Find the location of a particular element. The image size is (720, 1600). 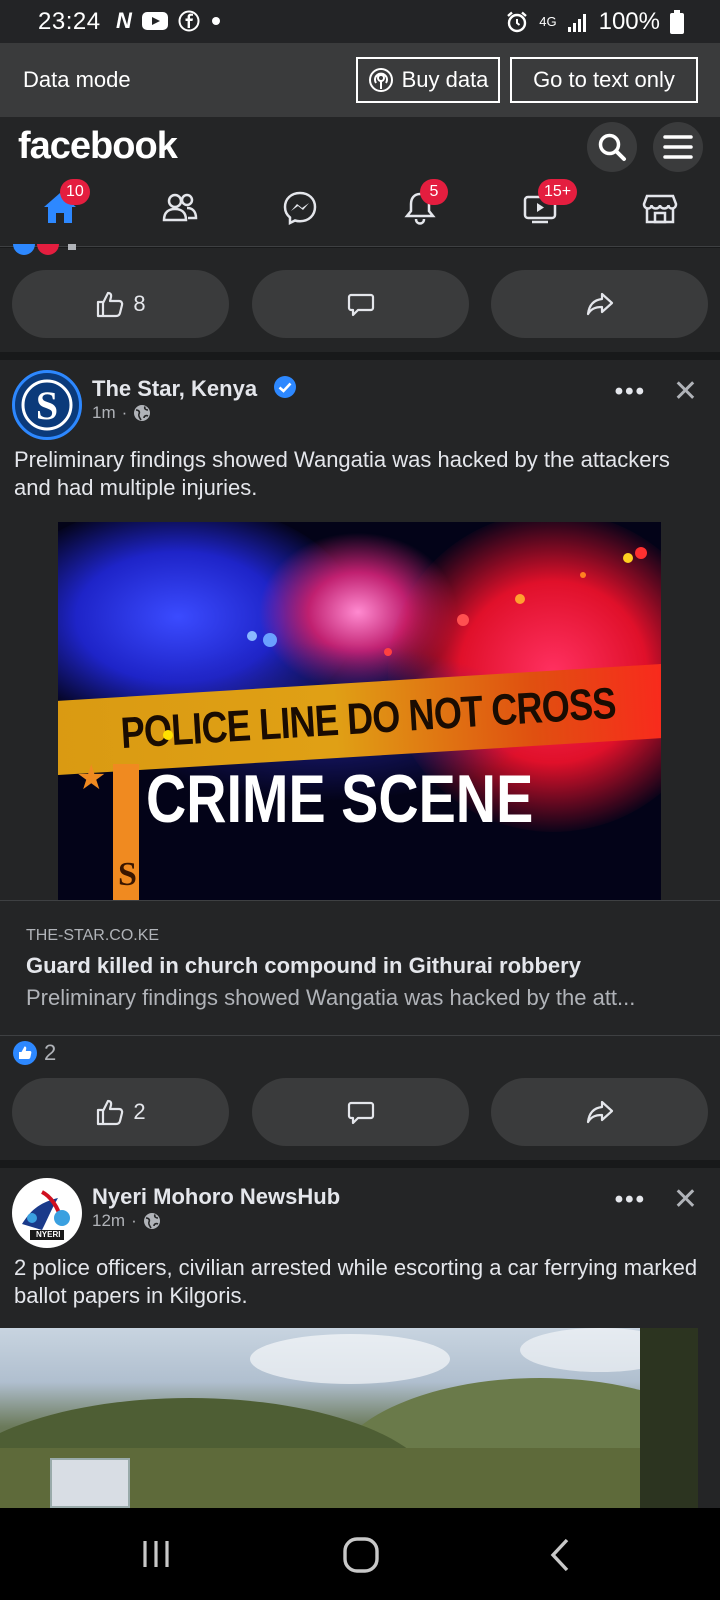

marketplace-icon is located at coordinates (660, 209).